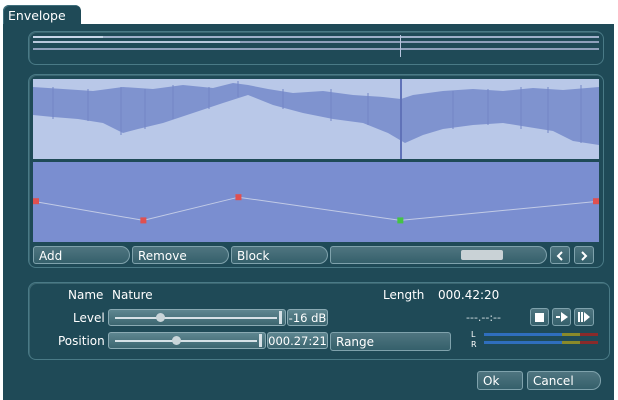 The width and height of the screenshot is (618, 400). Describe the element at coordinates (473, 334) in the screenshot. I see `meter-left-label: L` at that location.